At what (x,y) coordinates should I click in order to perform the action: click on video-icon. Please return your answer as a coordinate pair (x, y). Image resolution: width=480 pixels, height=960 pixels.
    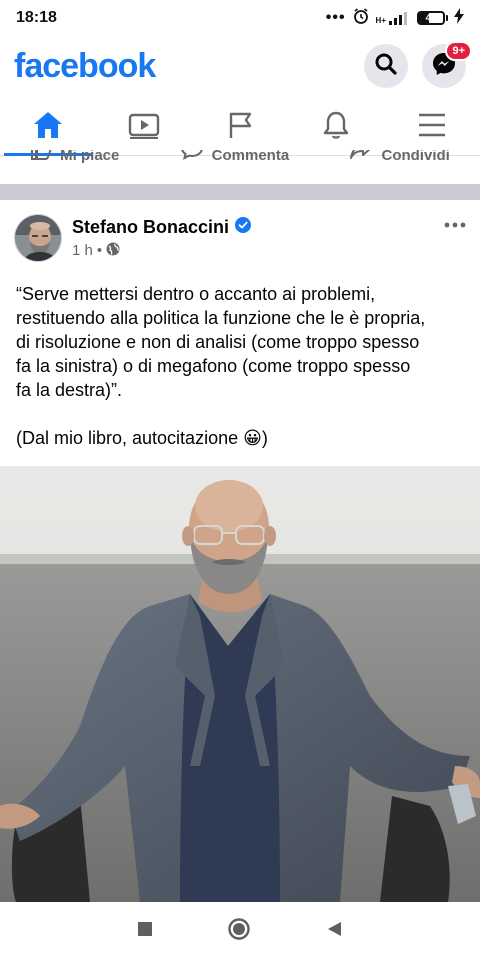
    Looking at the image, I should click on (144, 127).